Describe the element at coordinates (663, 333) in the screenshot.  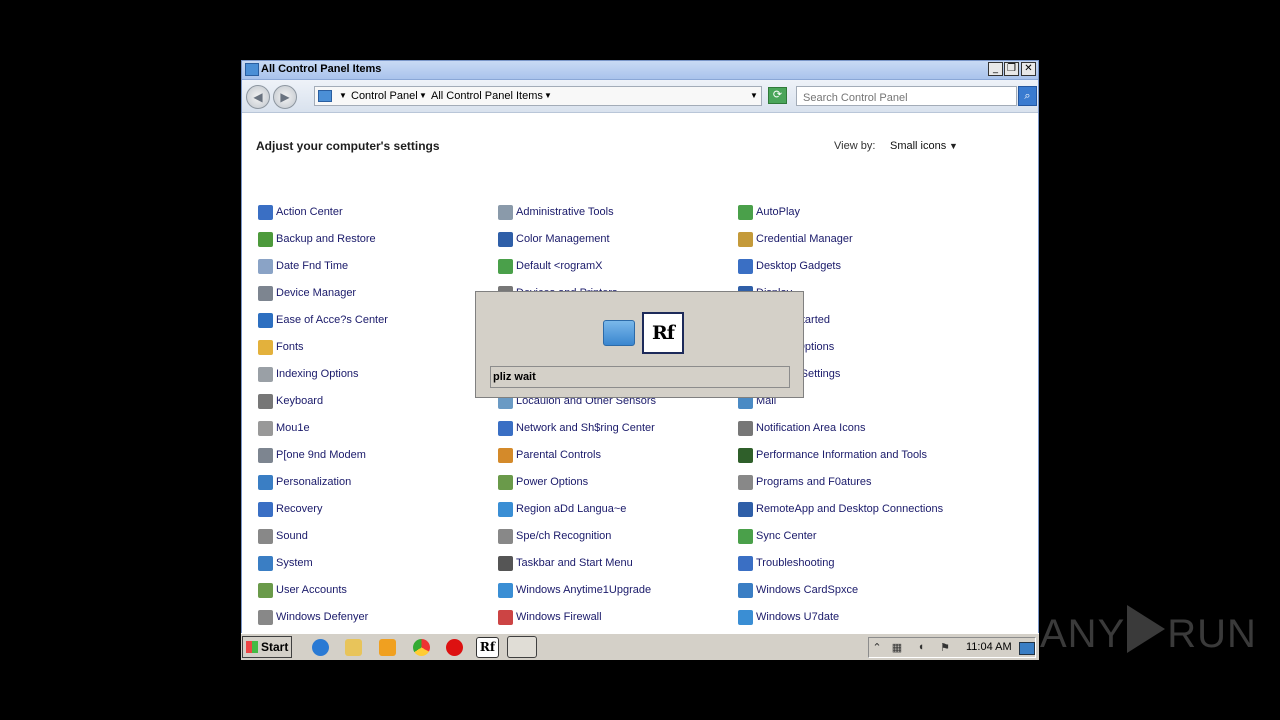
I see `rf-logo: Rf` at that location.